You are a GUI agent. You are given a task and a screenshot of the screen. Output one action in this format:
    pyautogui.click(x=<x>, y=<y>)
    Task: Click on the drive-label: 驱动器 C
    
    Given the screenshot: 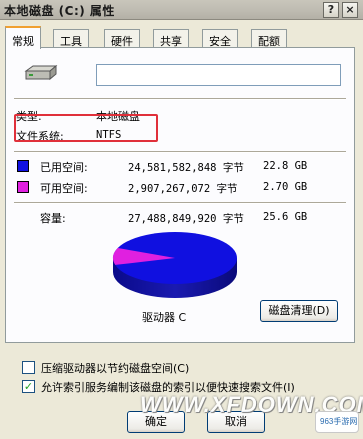 What is the action you would take?
    pyautogui.click(x=164, y=317)
    